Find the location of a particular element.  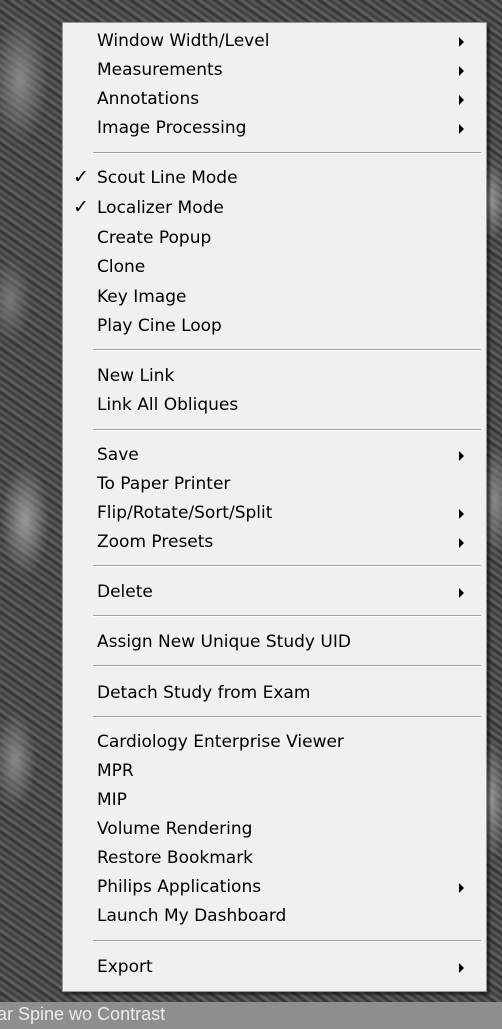

menu-item-label: Assign New Unique Study UID is located at coordinates (224, 642).